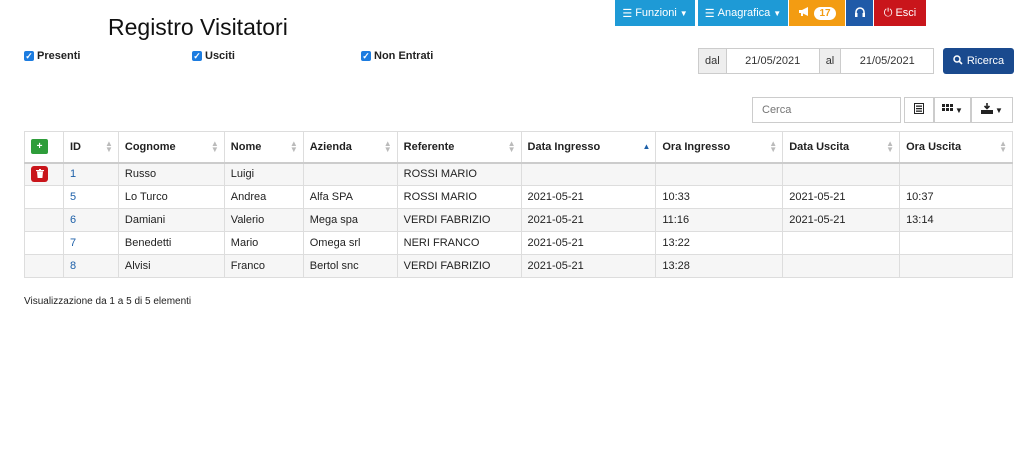 The height and width of the screenshot is (470, 1035). What do you see at coordinates (90, 220) in the screenshot?
I see `cell-id: 6` at bounding box center [90, 220].